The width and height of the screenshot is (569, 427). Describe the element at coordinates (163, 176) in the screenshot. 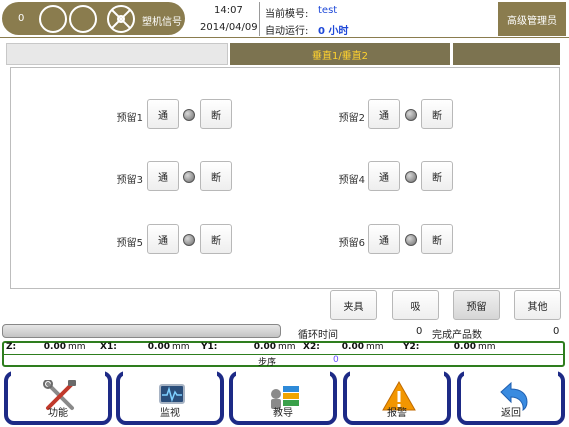

I see `reserve-3-on-button: 通` at that location.